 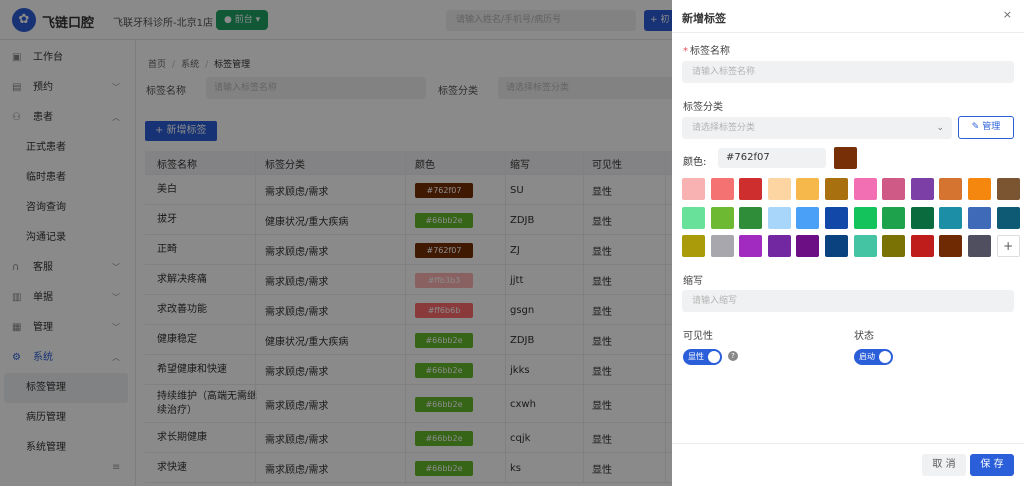 What do you see at coordinates (733, 356) in the screenshot?
I see `help-icon: ?` at bounding box center [733, 356].